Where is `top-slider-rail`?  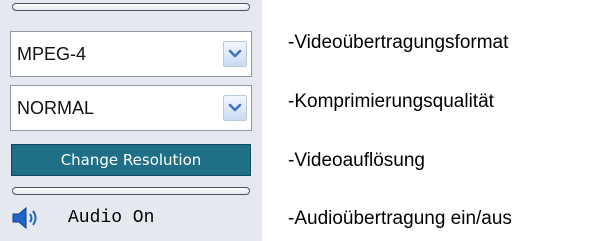 top-slider-rail is located at coordinates (131, 7).